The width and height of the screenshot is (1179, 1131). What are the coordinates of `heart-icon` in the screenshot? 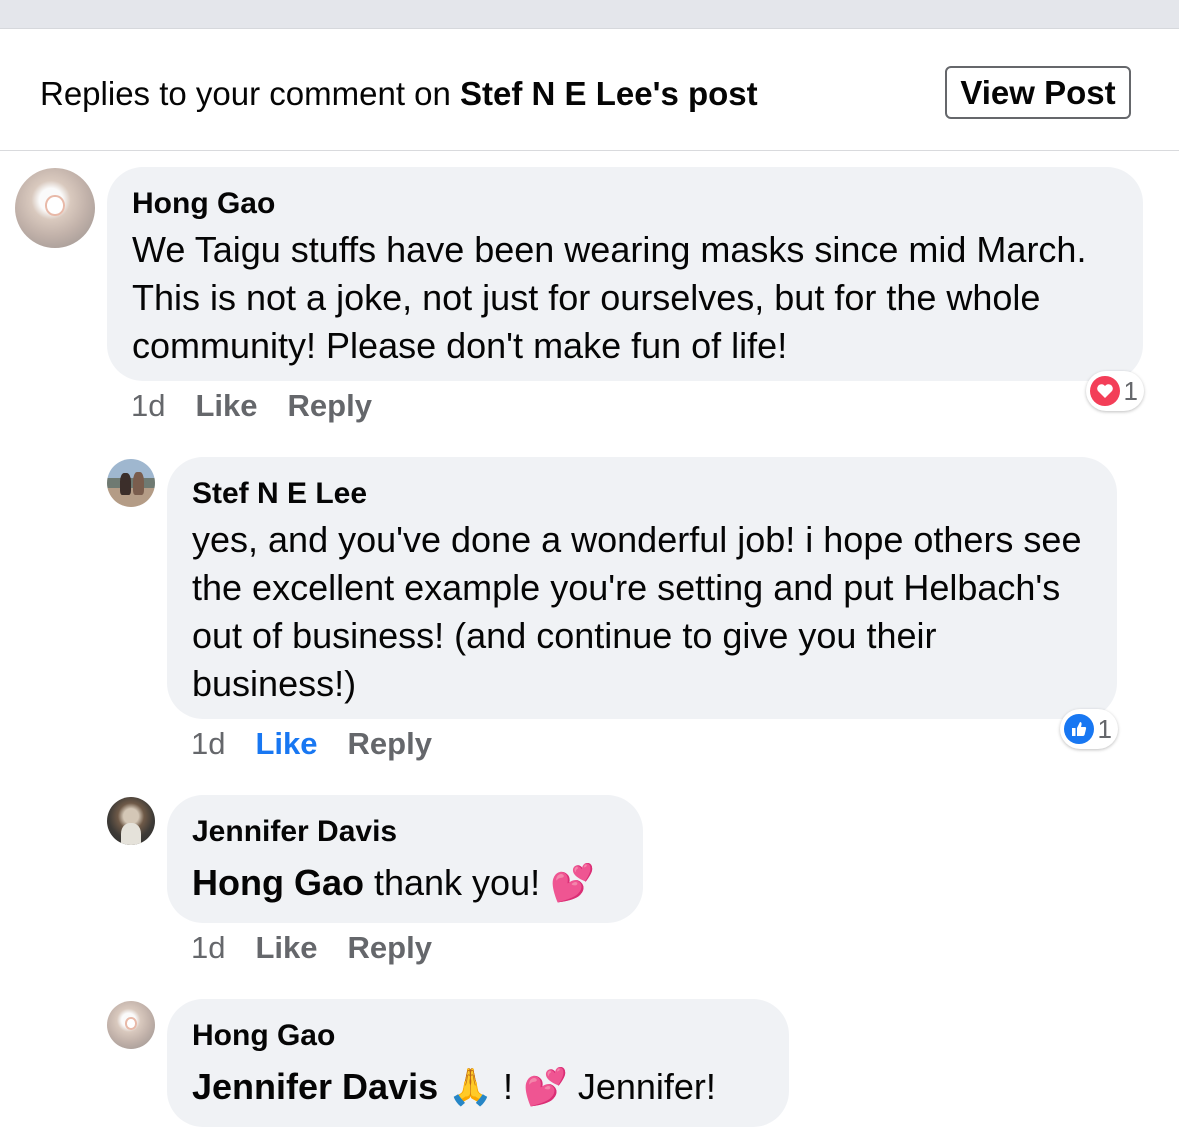 It's located at (1105, 391).